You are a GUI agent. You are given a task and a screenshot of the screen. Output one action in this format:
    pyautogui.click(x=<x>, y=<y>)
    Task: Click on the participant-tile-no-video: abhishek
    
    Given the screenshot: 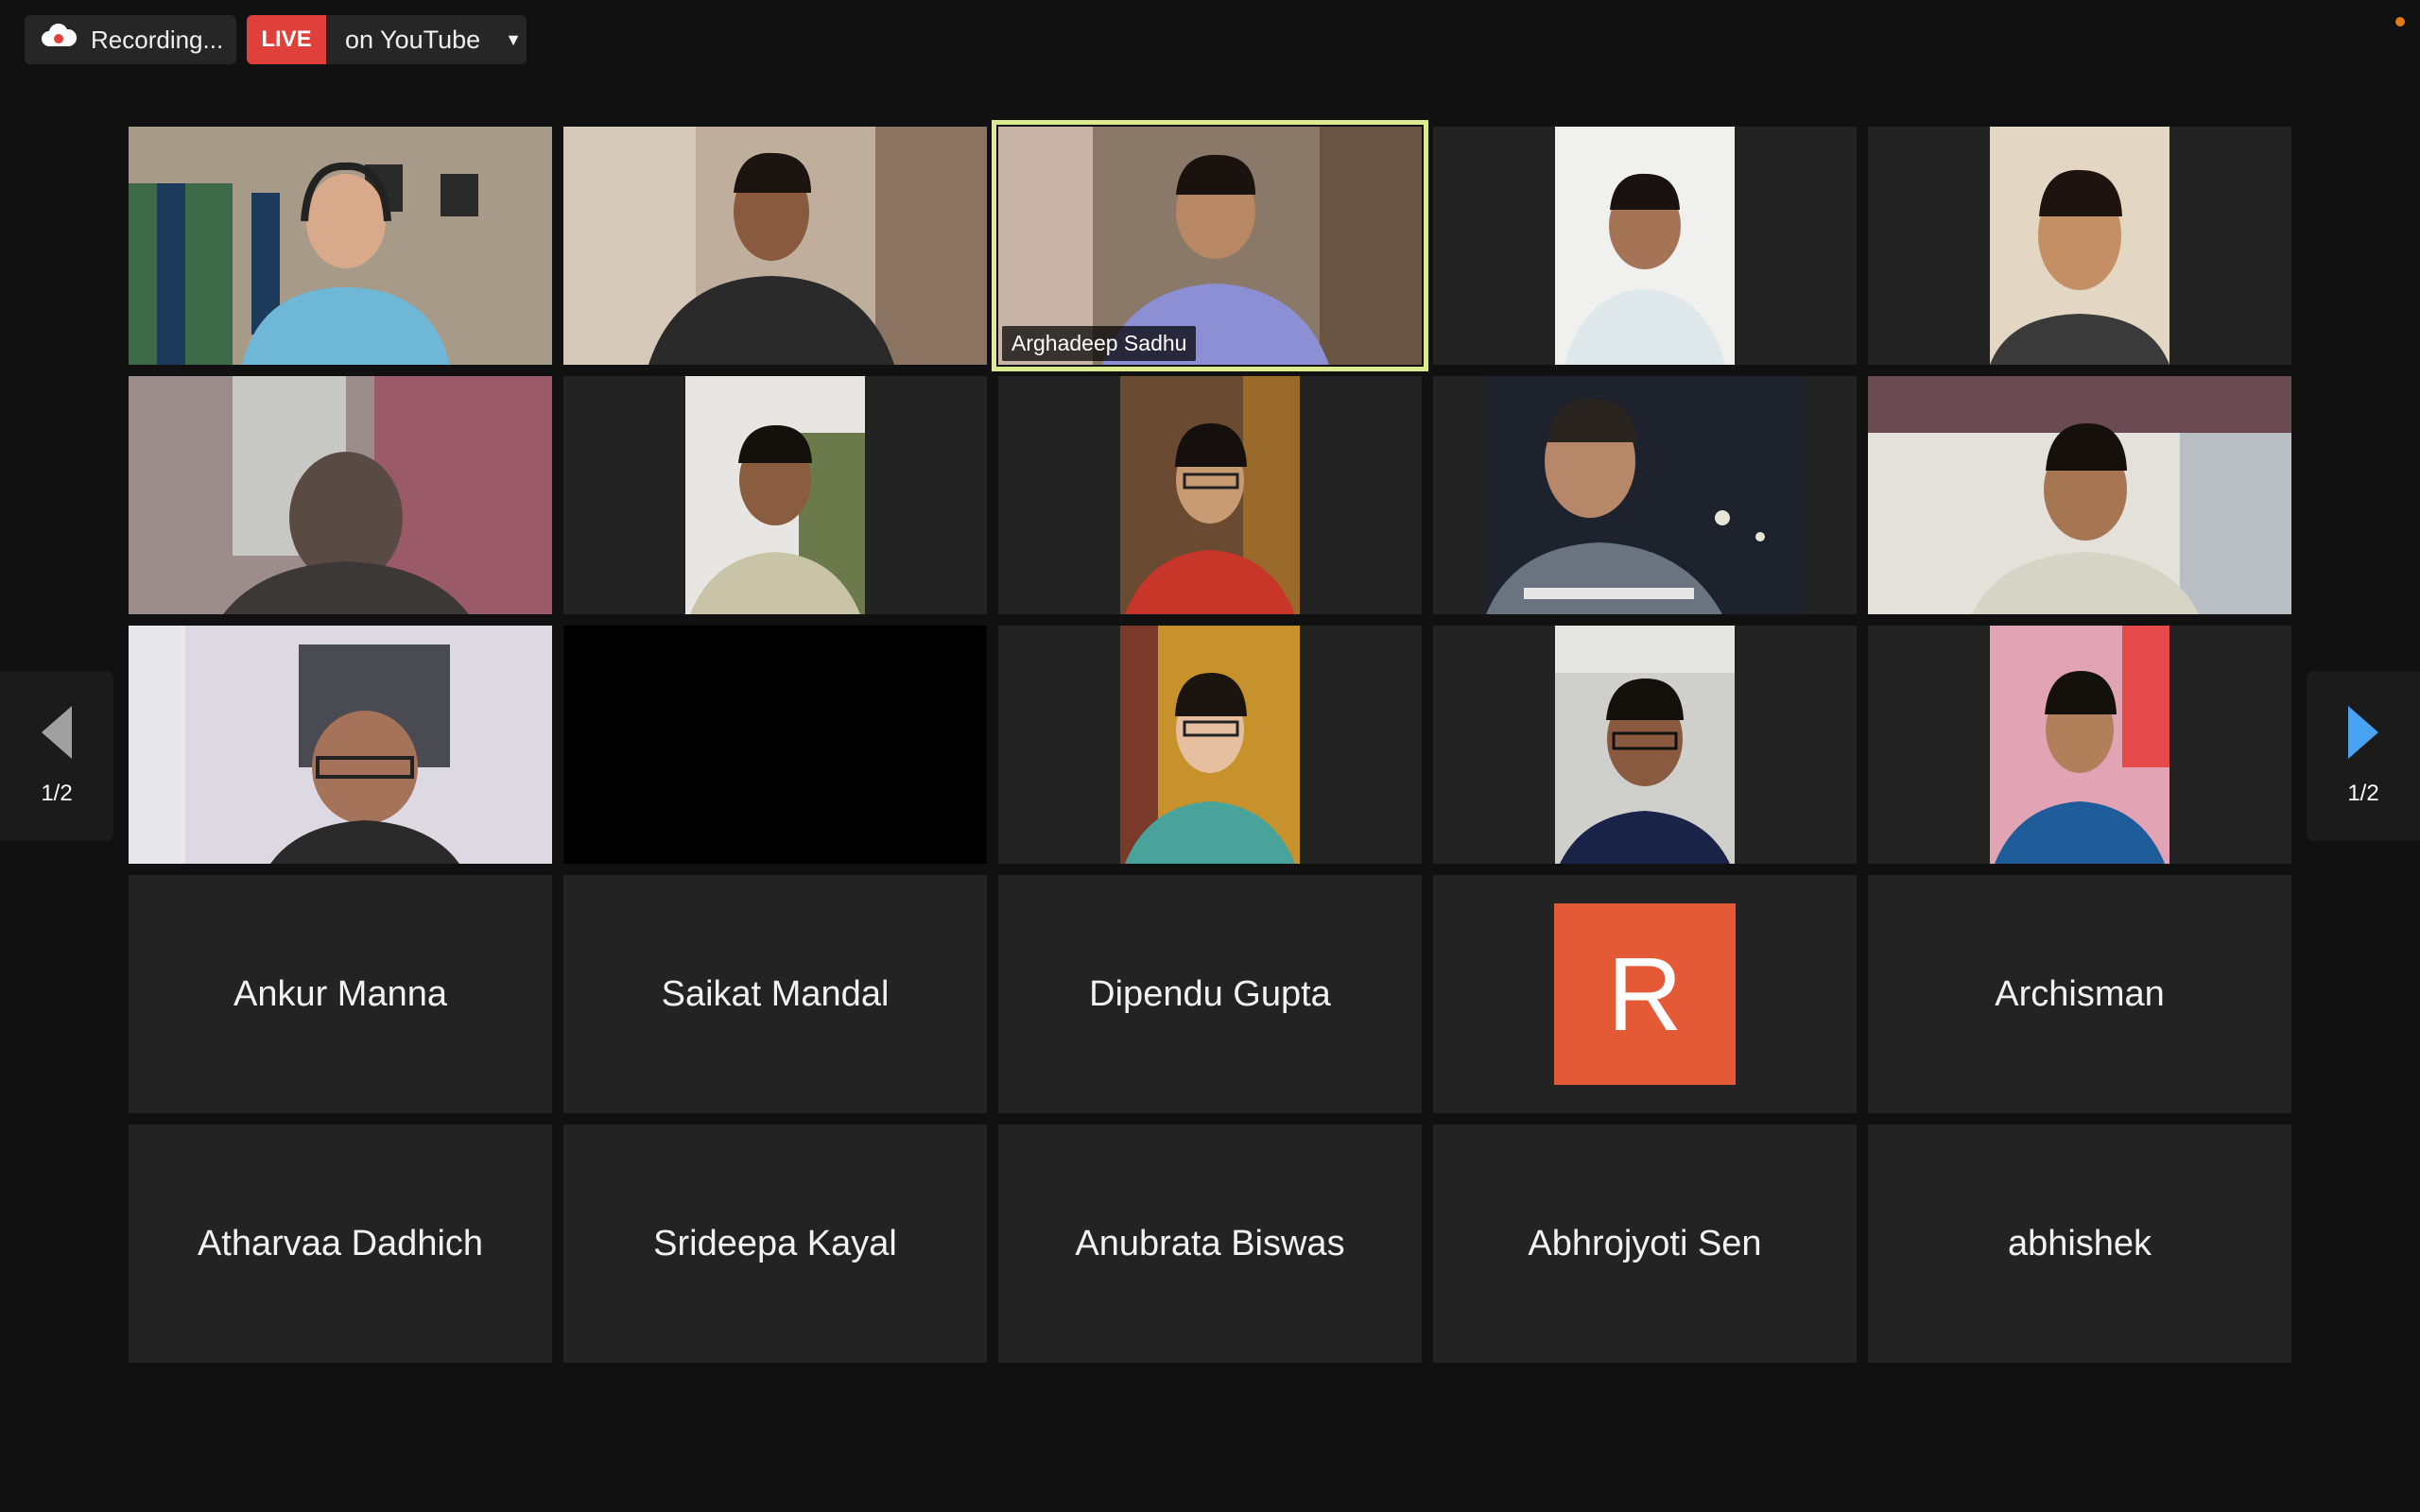 What is the action you would take?
    pyautogui.click(x=2079, y=1244)
    